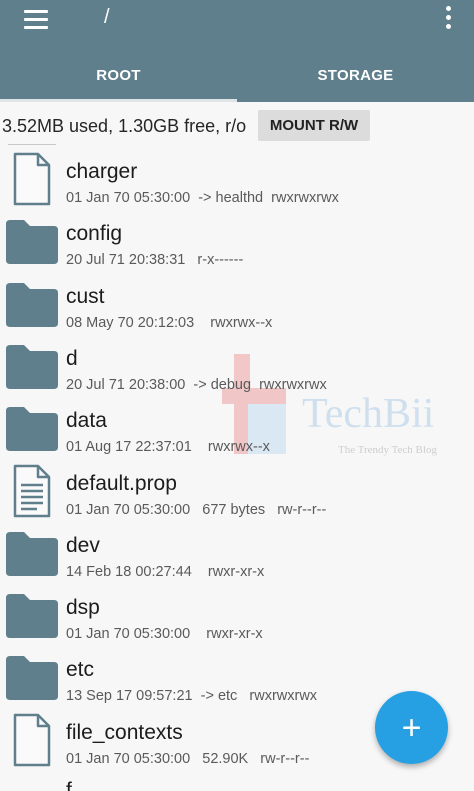  I want to click on tab-storage: STORAGE, so click(355, 75).